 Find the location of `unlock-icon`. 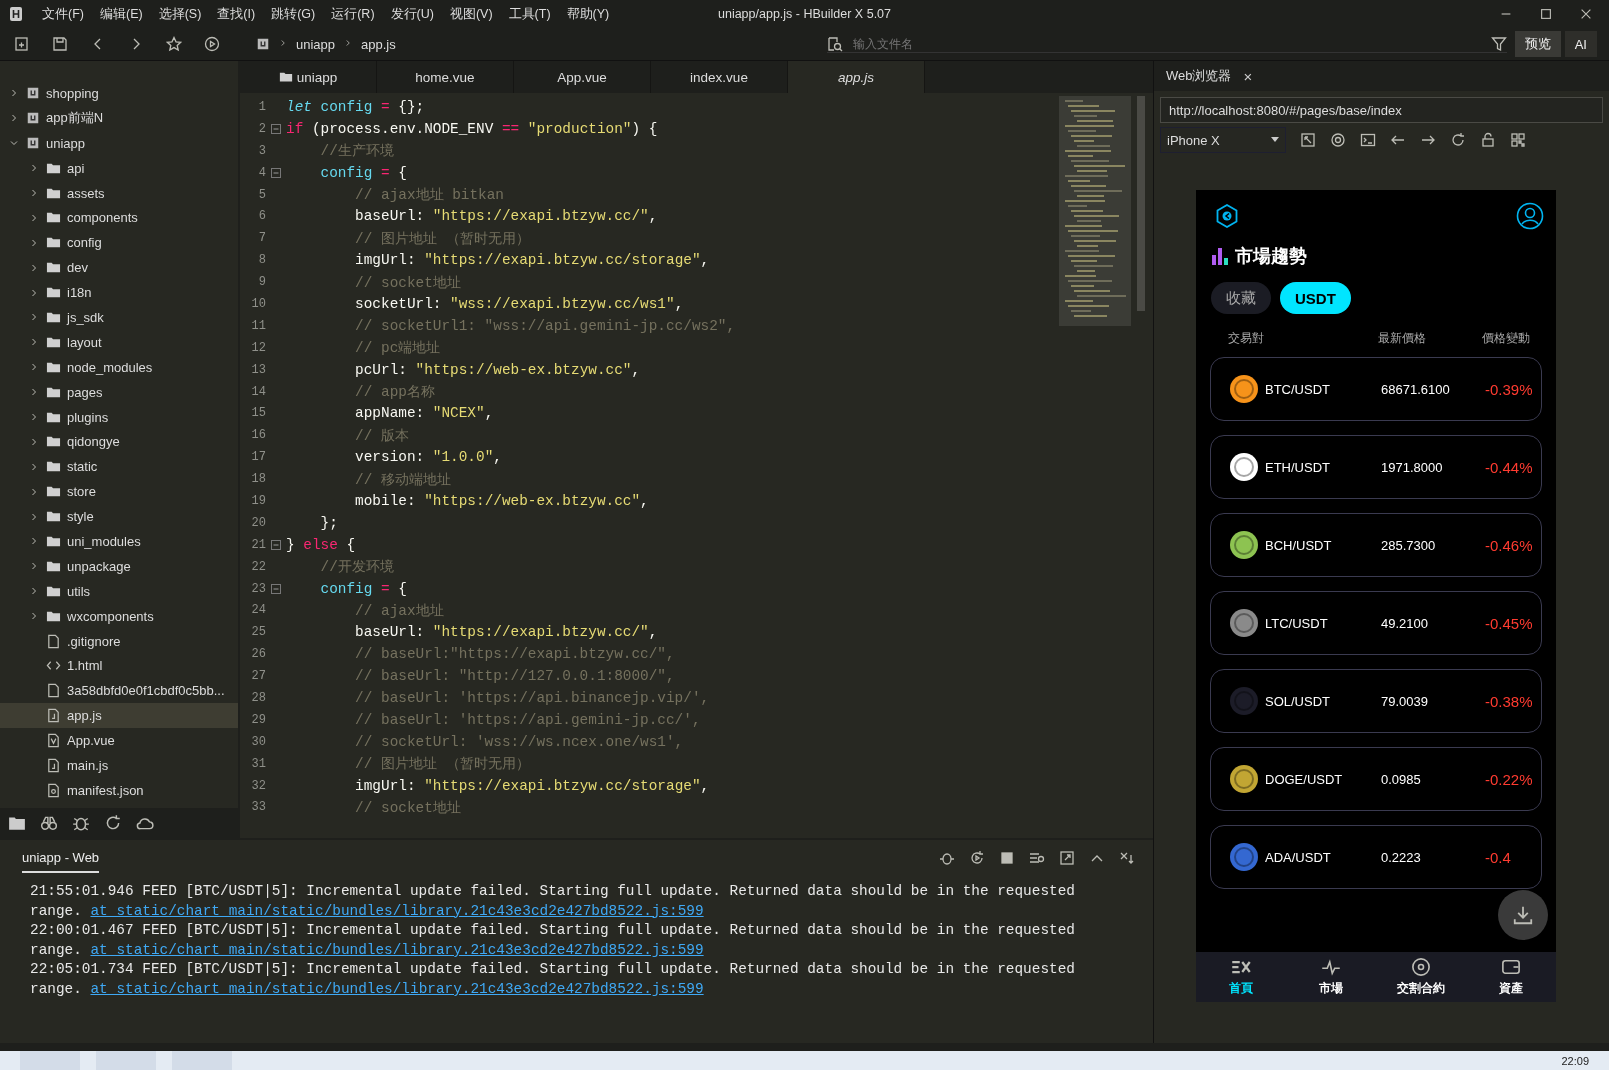

unlock-icon is located at coordinates (1488, 140).